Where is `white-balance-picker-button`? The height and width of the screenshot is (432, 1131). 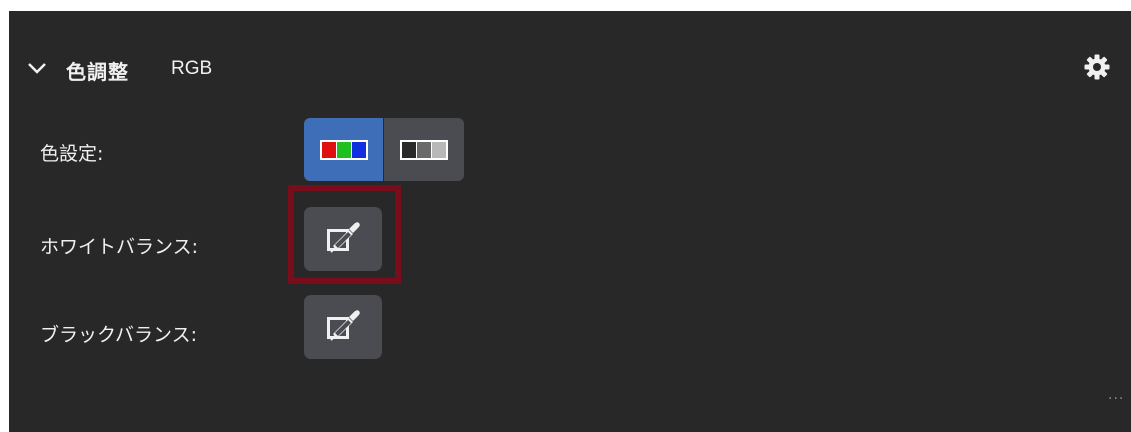
white-balance-picker-button is located at coordinates (343, 239).